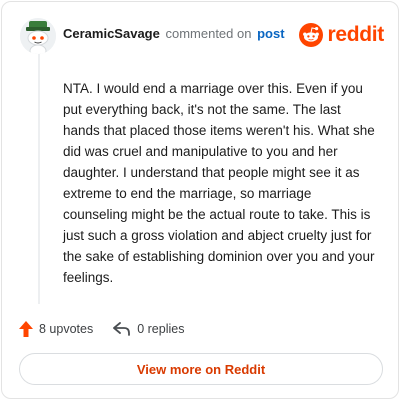 Image resolution: width=400 pixels, height=401 pixels. Describe the element at coordinates (161, 329) in the screenshot. I see `reply-count: 0 replies` at that location.